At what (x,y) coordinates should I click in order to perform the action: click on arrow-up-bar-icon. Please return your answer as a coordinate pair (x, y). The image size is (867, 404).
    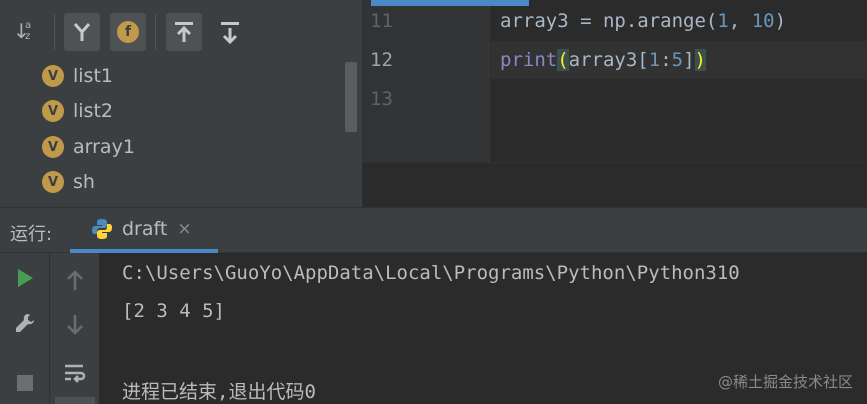
    Looking at the image, I should click on (184, 32).